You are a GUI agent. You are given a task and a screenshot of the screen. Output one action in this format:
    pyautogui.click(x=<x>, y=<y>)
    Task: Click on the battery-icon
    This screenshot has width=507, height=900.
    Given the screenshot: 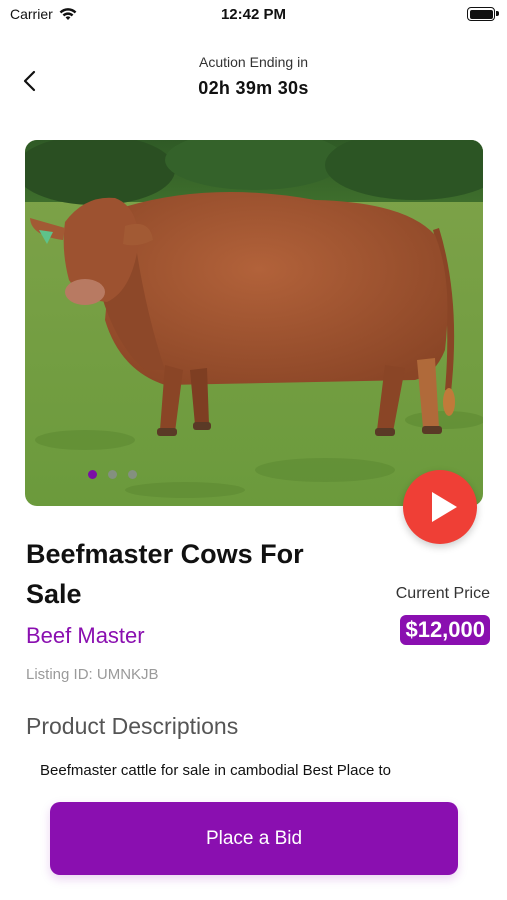 What is the action you would take?
    pyautogui.click(x=483, y=14)
    